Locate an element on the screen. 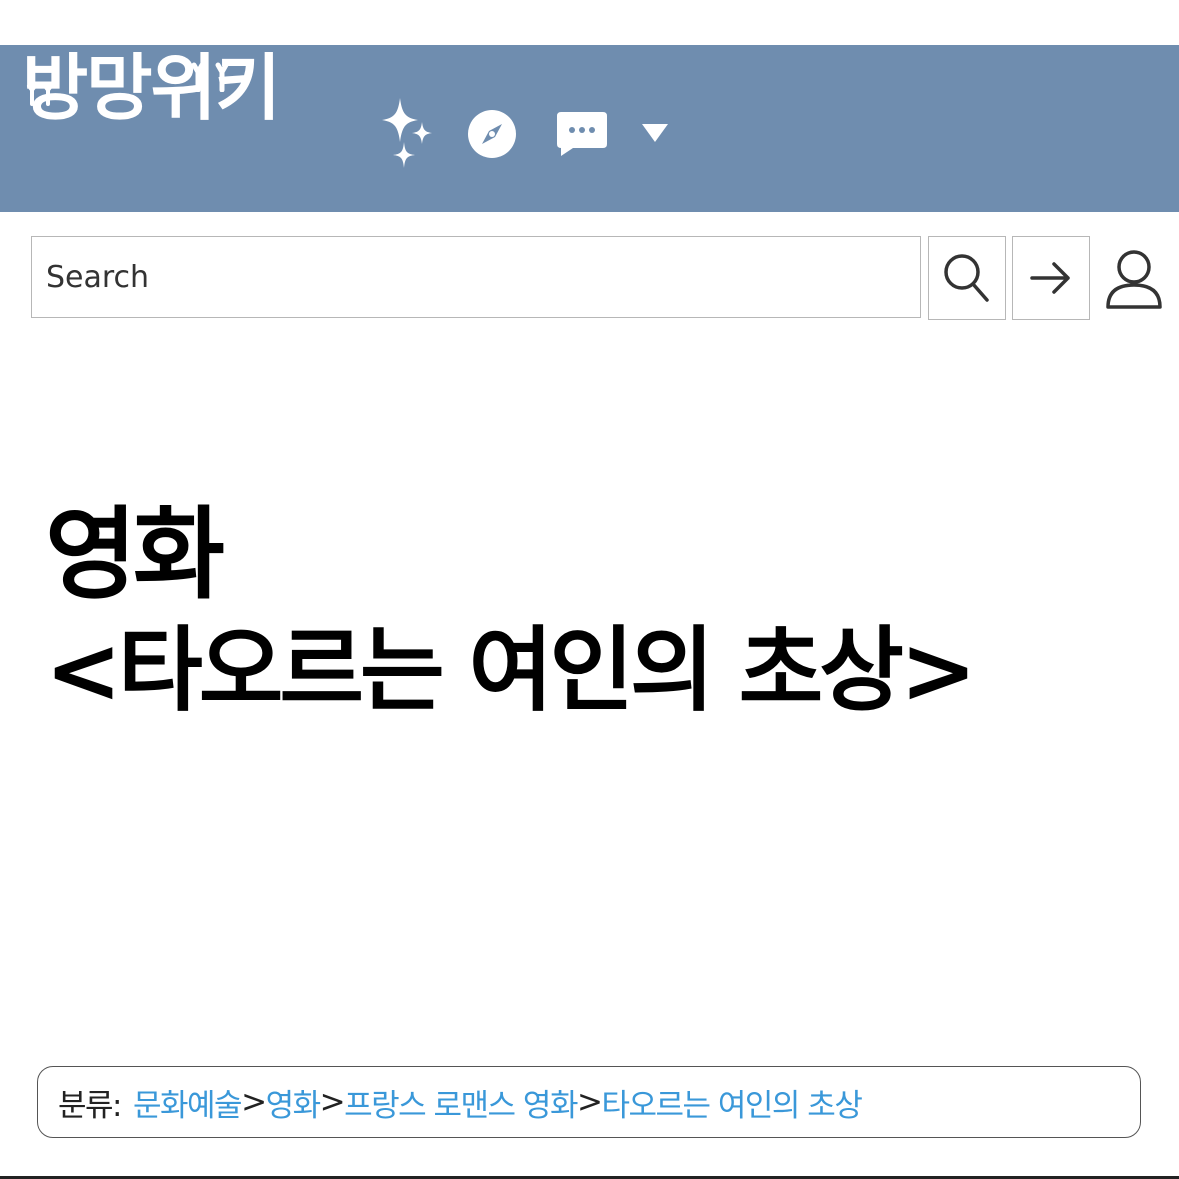  page-title-line1: 영화 is located at coordinates (135, 554).